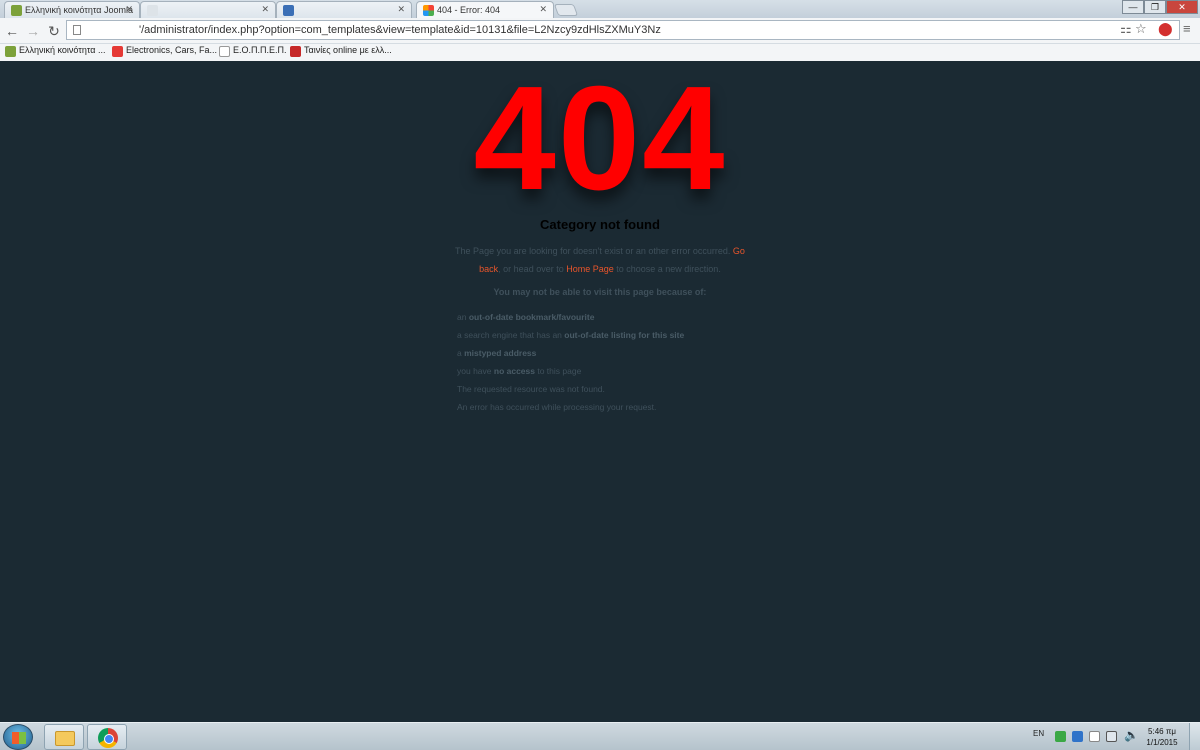 The image size is (1200, 750). What do you see at coordinates (253, 51) in the screenshot?
I see `bookmark-eoppep: Ε.Ο.Π.Π.Ε.Π.` at bounding box center [253, 51].